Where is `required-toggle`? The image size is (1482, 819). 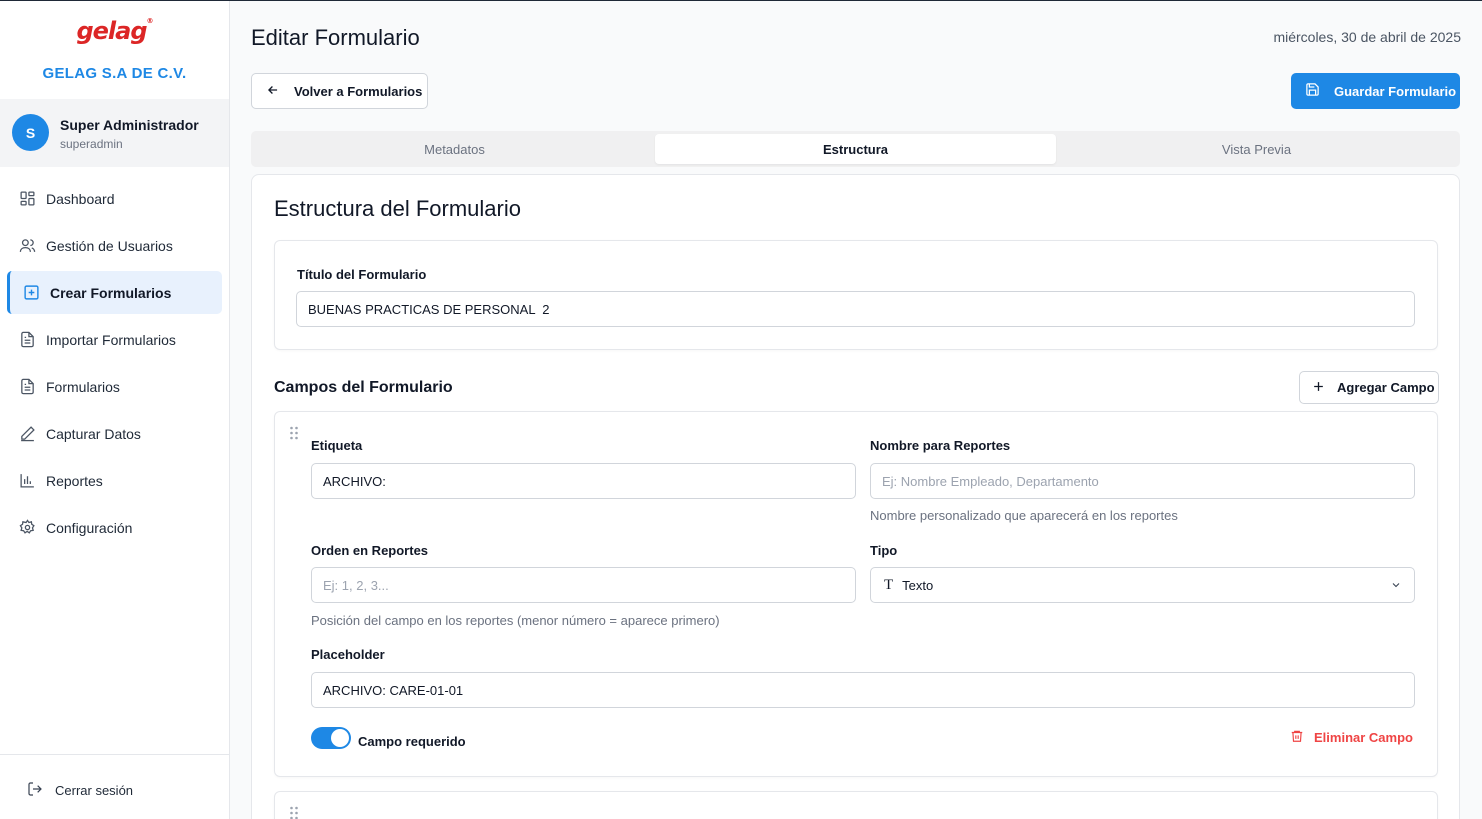
required-toggle is located at coordinates (331, 738).